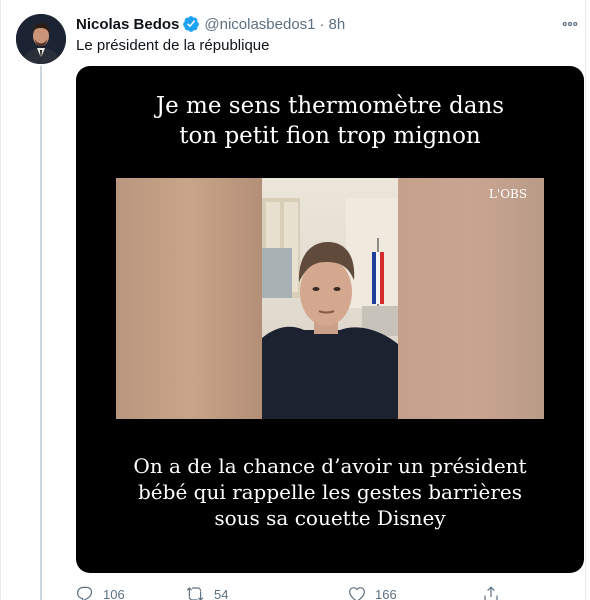 The image size is (590, 600). Describe the element at coordinates (386, 593) in the screenshot. I see `like-count: 166` at that location.